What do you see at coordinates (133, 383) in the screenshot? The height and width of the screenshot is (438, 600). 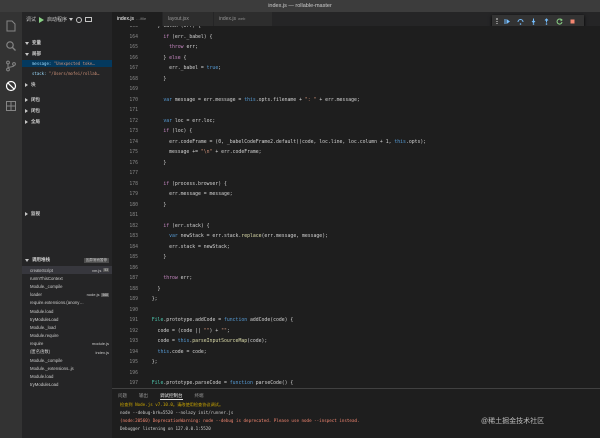 I see `line-number: 197` at bounding box center [133, 383].